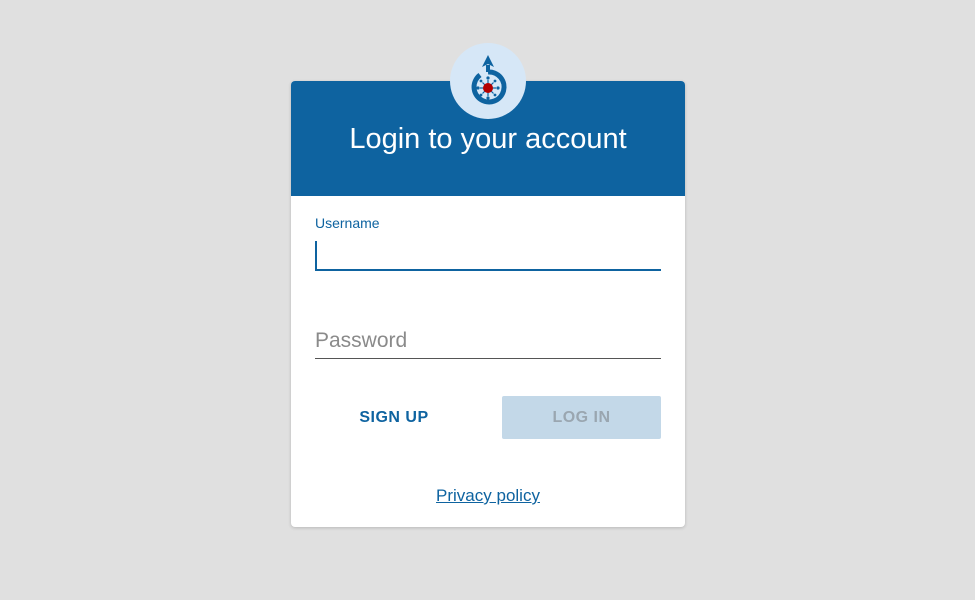 The height and width of the screenshot is (600, 975). I want to click on logo-badge, so click(488, 81).